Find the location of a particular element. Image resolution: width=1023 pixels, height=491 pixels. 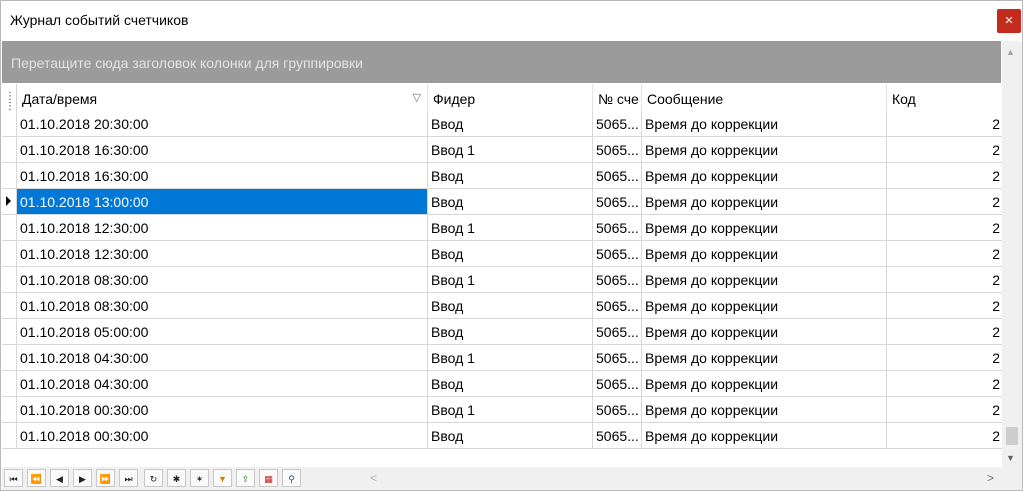

delete-icon: ✶ is located at coordinates (199, 478).